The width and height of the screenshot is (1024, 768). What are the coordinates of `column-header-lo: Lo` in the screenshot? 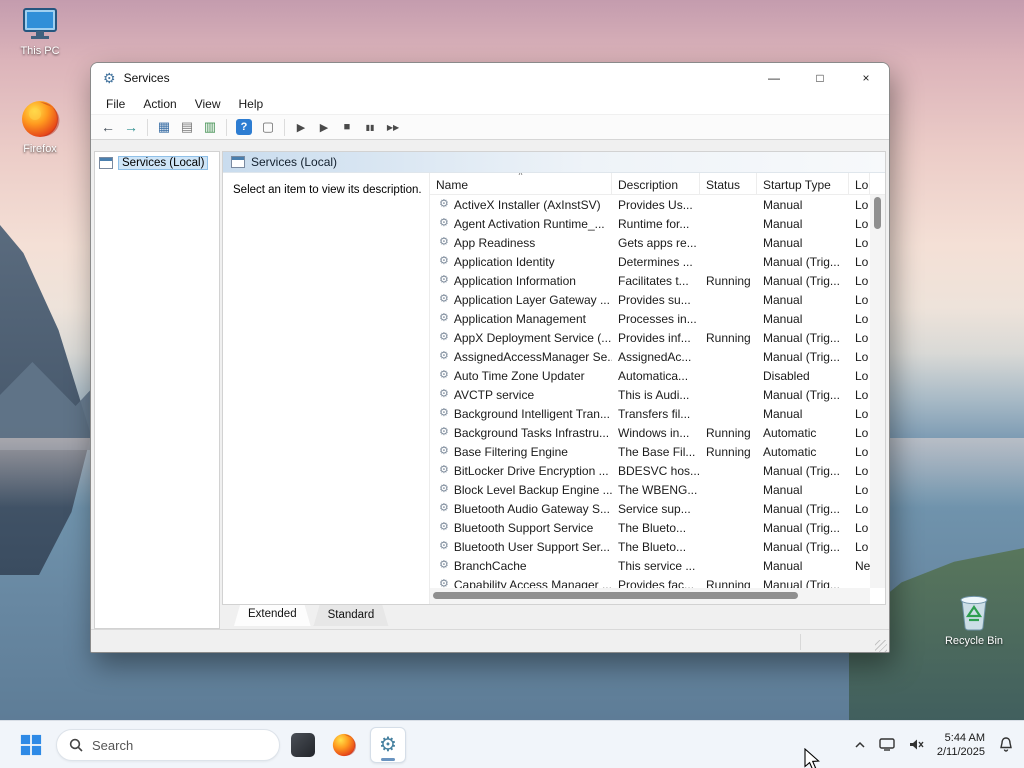 It's located at (859, 183).